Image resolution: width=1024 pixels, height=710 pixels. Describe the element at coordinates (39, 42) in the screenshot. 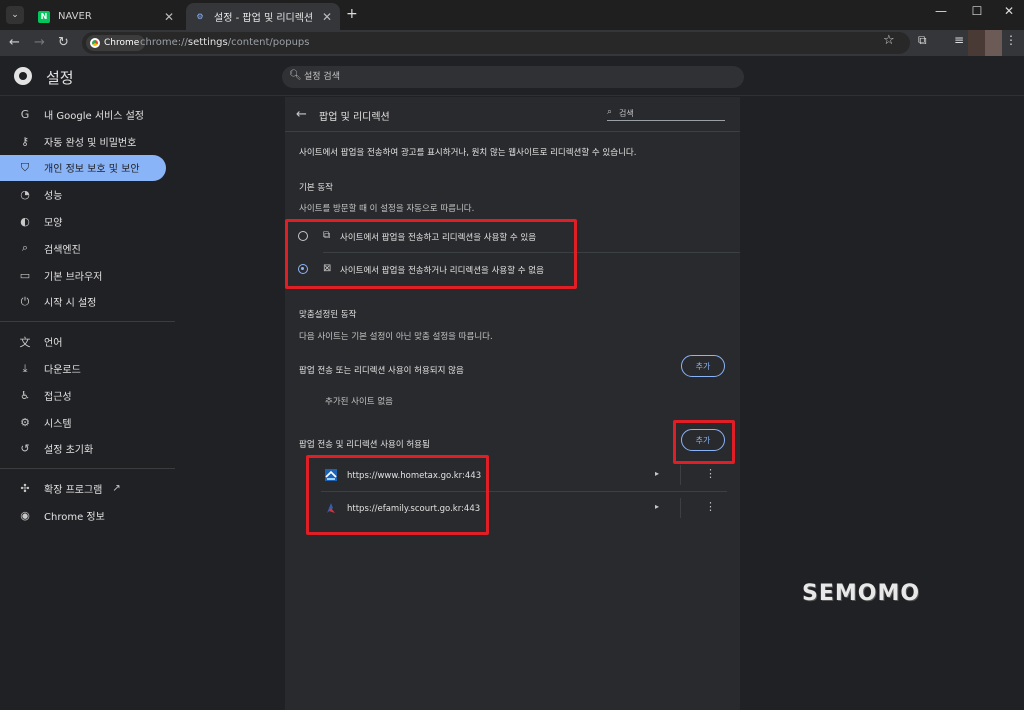

I see `forward-button: →` at that location.